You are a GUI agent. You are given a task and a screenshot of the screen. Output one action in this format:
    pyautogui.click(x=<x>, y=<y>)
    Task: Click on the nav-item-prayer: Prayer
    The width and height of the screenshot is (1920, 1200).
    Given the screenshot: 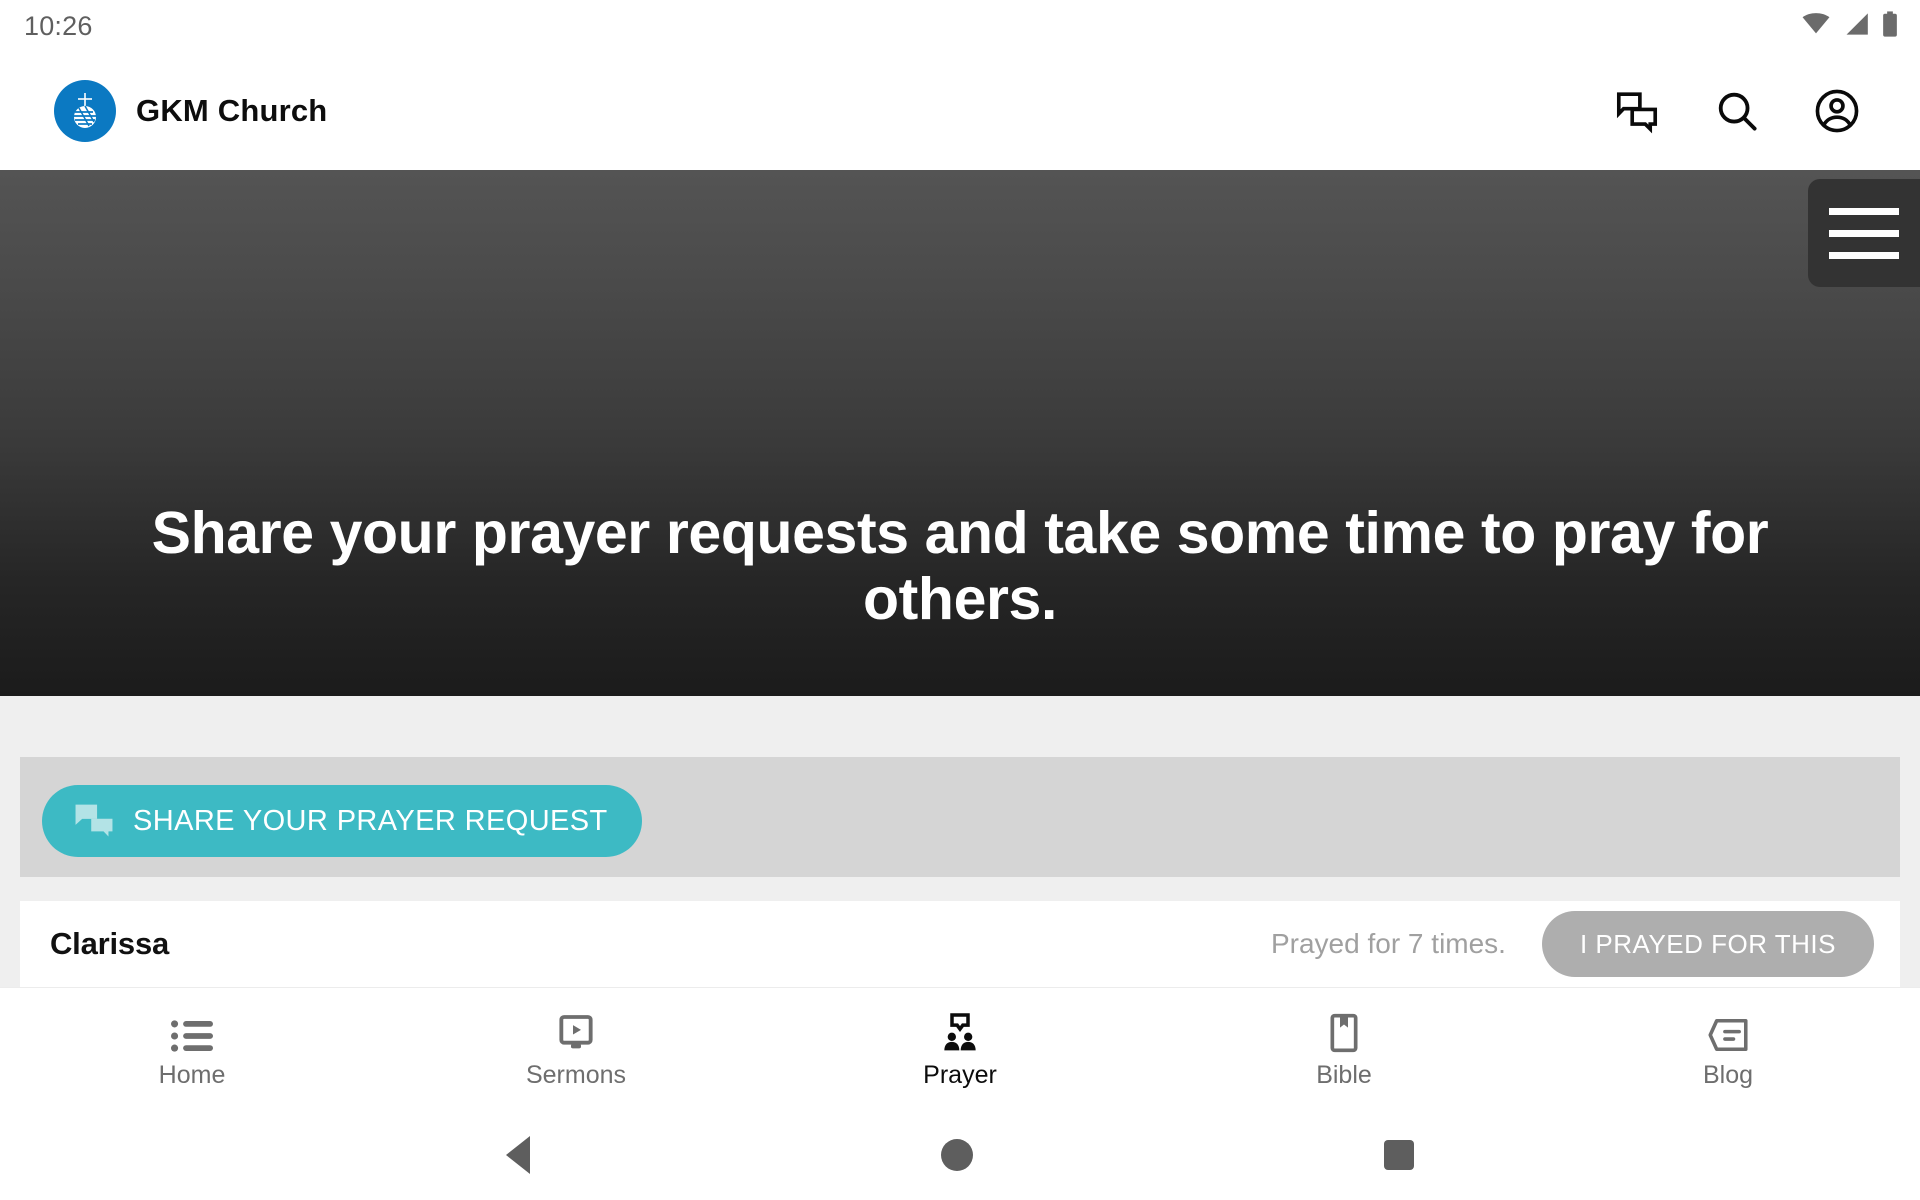 What is the action you would take?
    pyautogui.click(x=960, y=1049)
    